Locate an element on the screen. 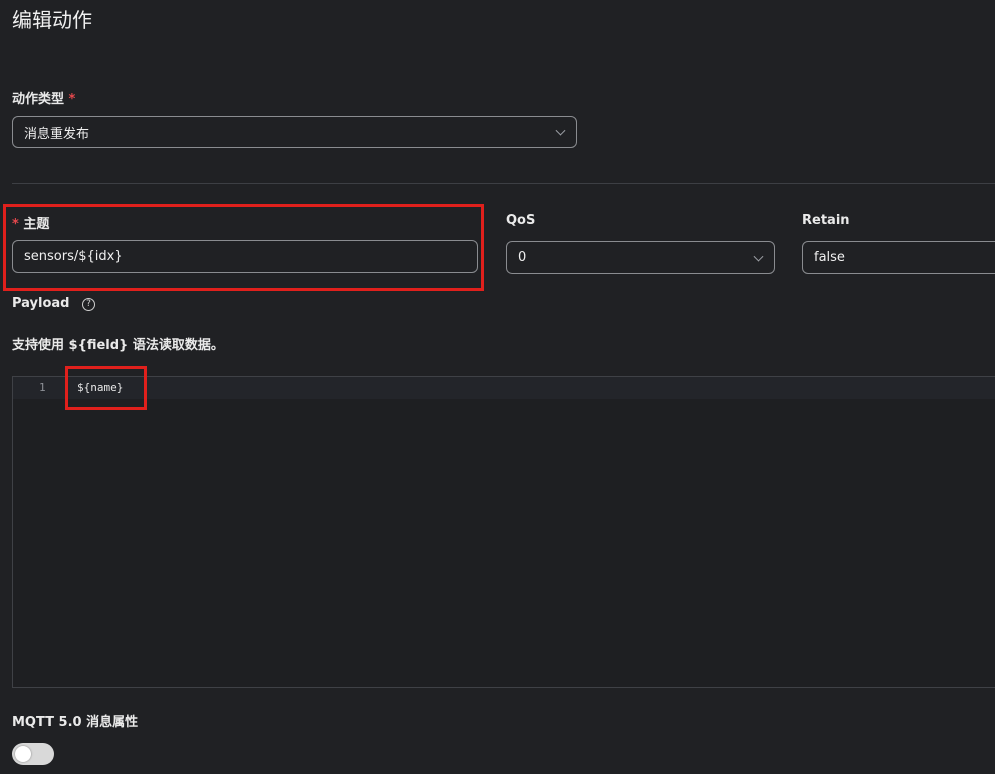 The image size is (995, 774). highlight-box-topic is located at coordinates (243, 247).